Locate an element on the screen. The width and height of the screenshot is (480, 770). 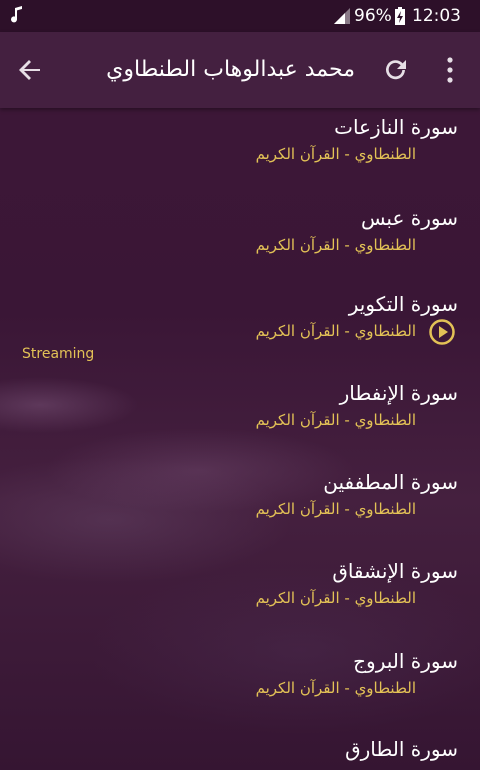
track-title: سورة الإنفطار is located at coordinates (398, 393).